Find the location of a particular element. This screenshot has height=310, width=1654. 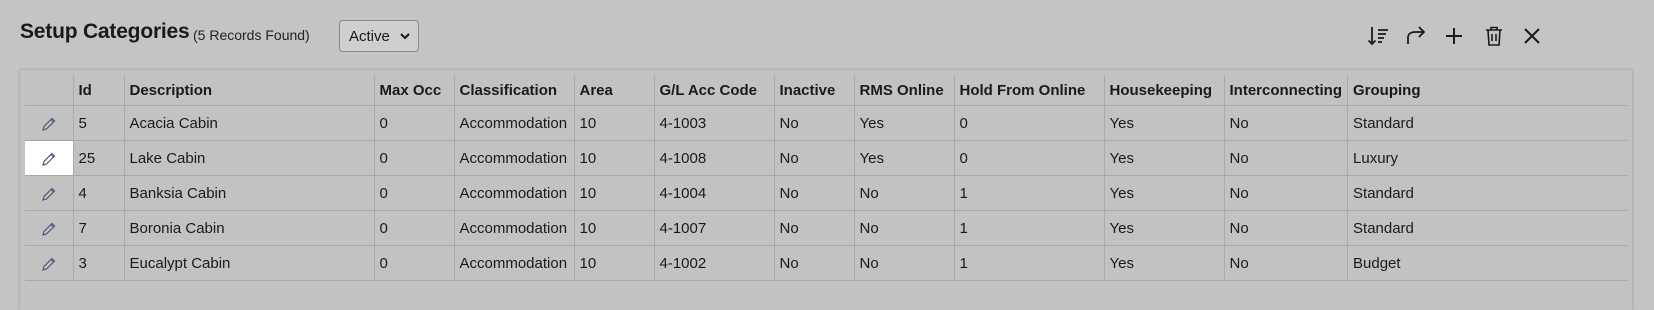

cell-grouping: Budget is located at coordinates (1487, 263).